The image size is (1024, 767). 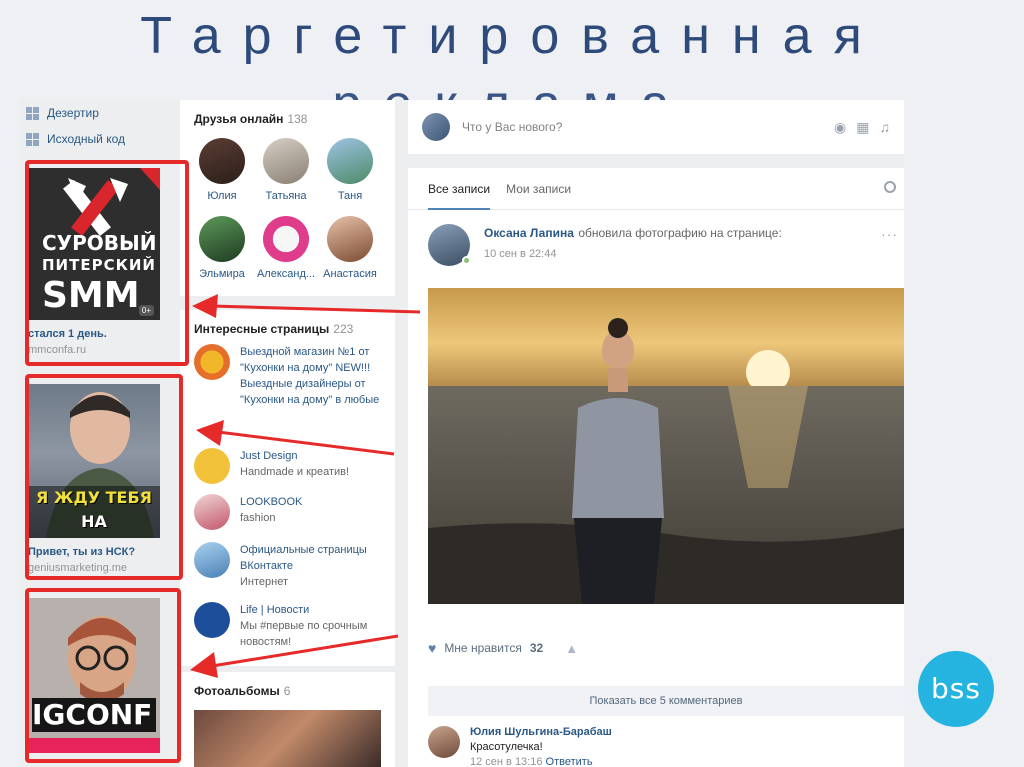 What do you see at coordinates (466, 260) in the screenshot?
I see `online-indicator` at bounding box center [466, 260].